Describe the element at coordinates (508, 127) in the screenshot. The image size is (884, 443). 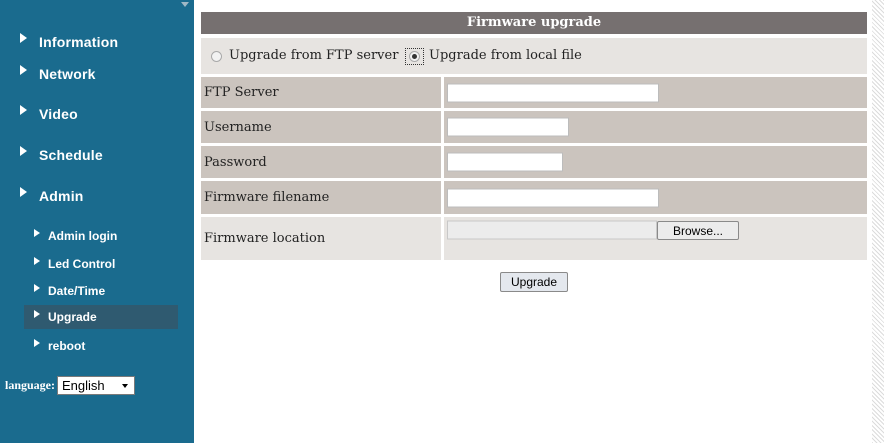
I see `username-input` at that location.